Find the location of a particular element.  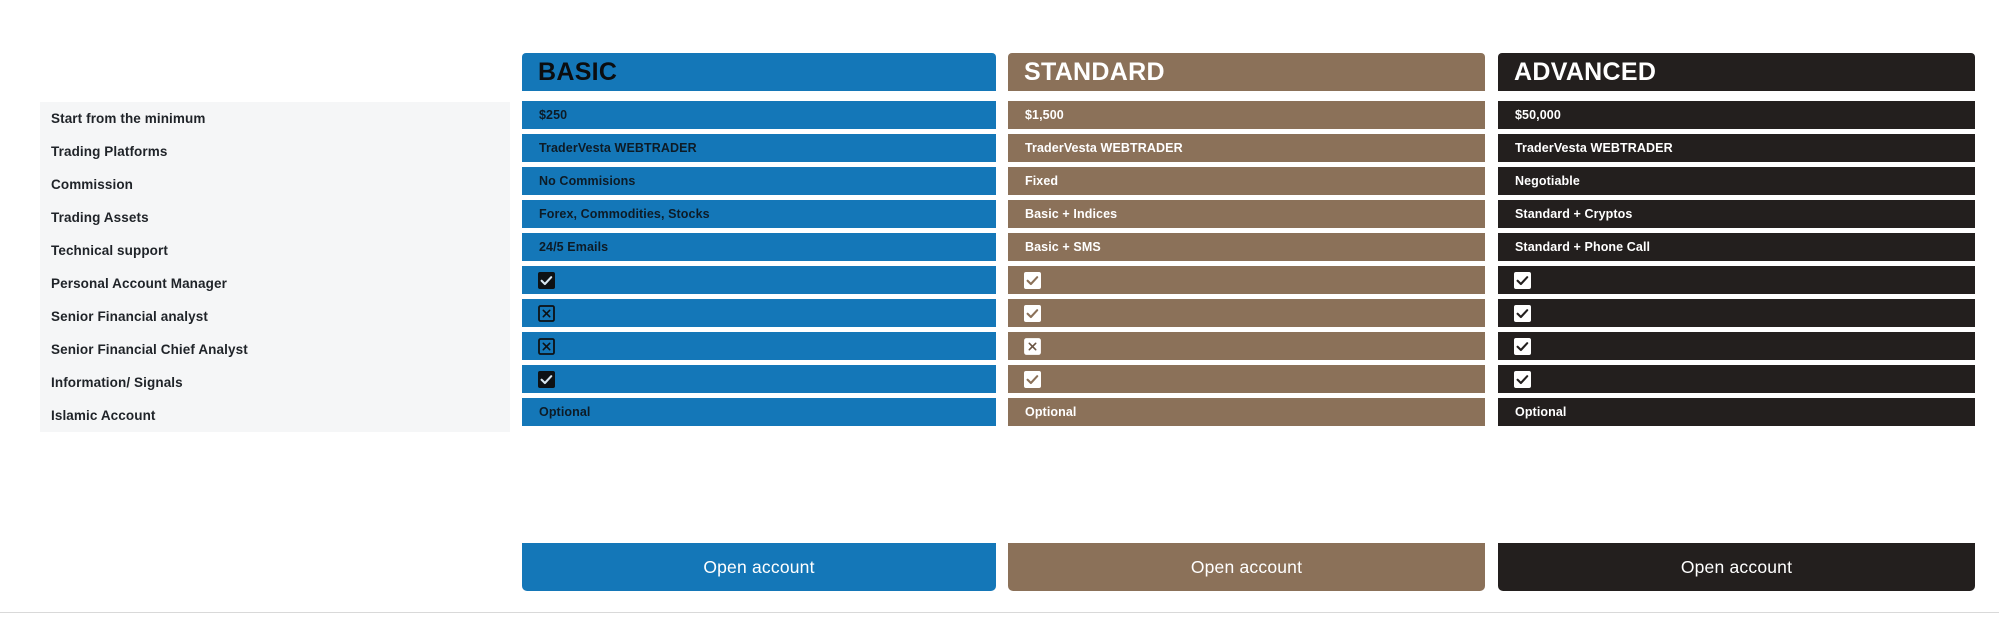

feature-label-row: Information/ Signals is located at coordinates (275, 382).